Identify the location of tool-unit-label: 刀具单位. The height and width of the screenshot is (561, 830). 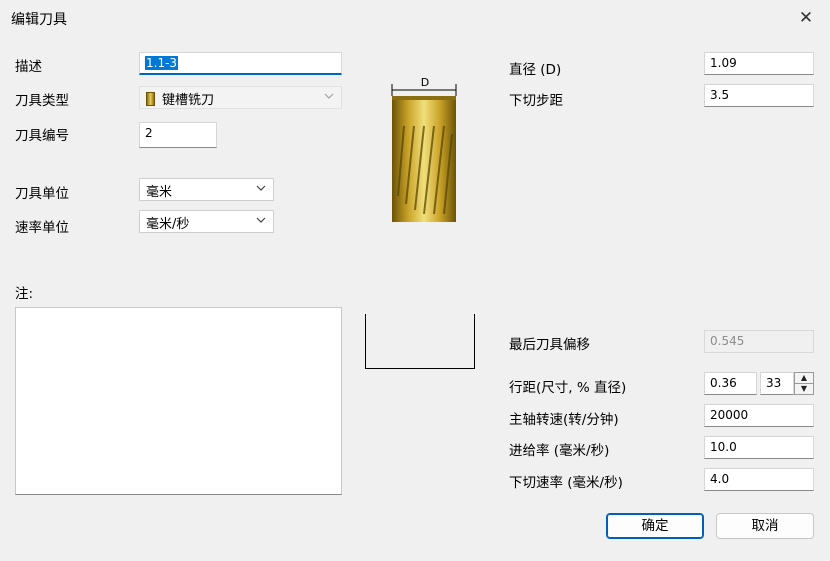
(42, 194).